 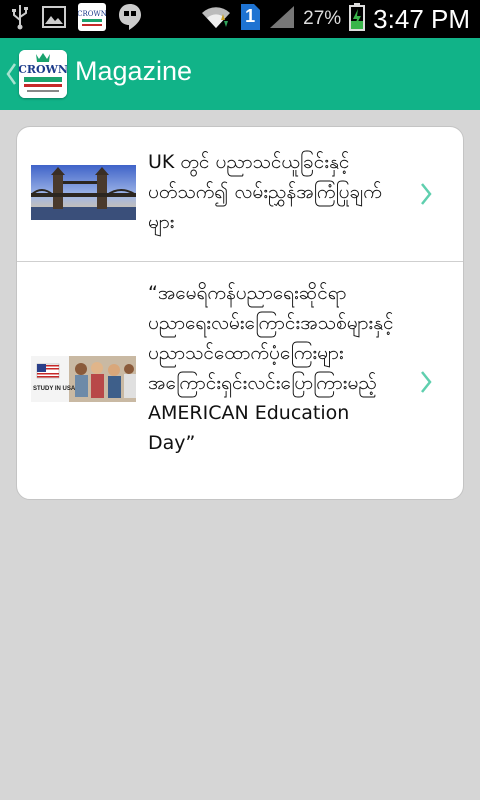 What do you see at coordinates (357, 19) in the screenshot?
I see `battery-icon` at bounding box center [357, 19].